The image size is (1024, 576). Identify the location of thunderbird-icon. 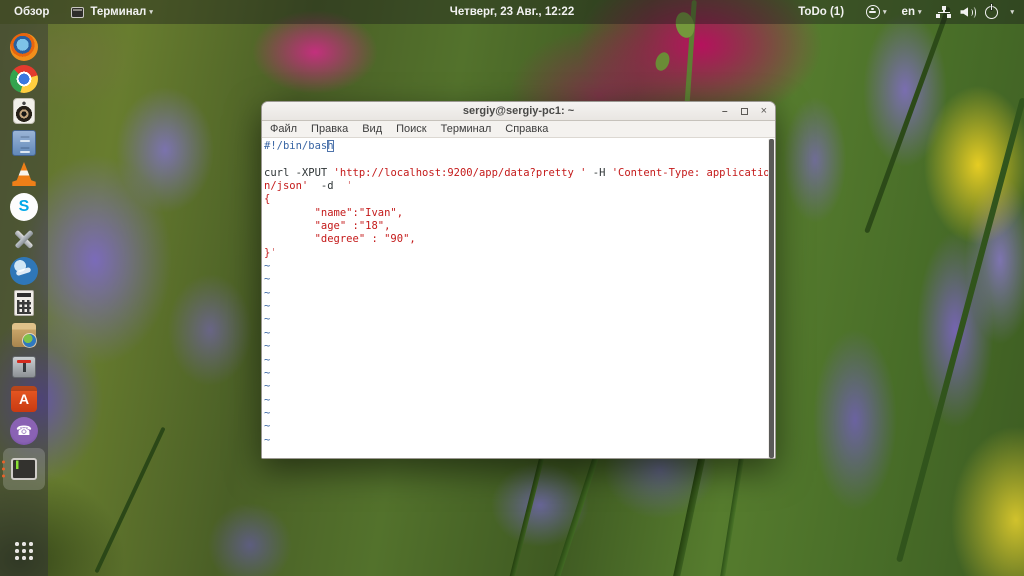
(24, 270).